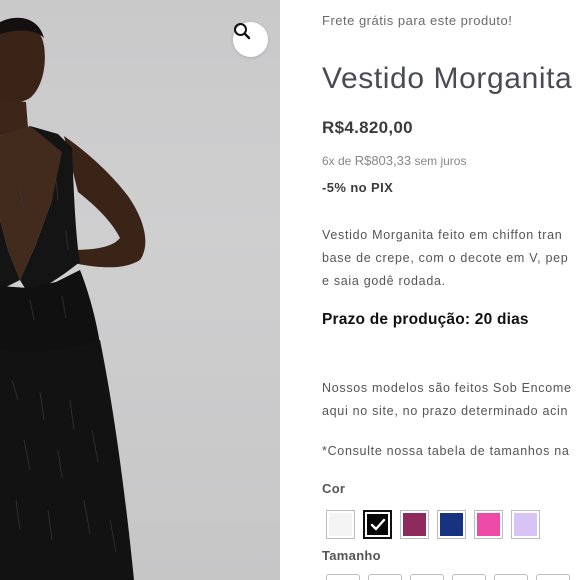  What do you see at coordinates (433, 524) in the screenshot?
I see `color-swatches` at bounding box center [433, 524].